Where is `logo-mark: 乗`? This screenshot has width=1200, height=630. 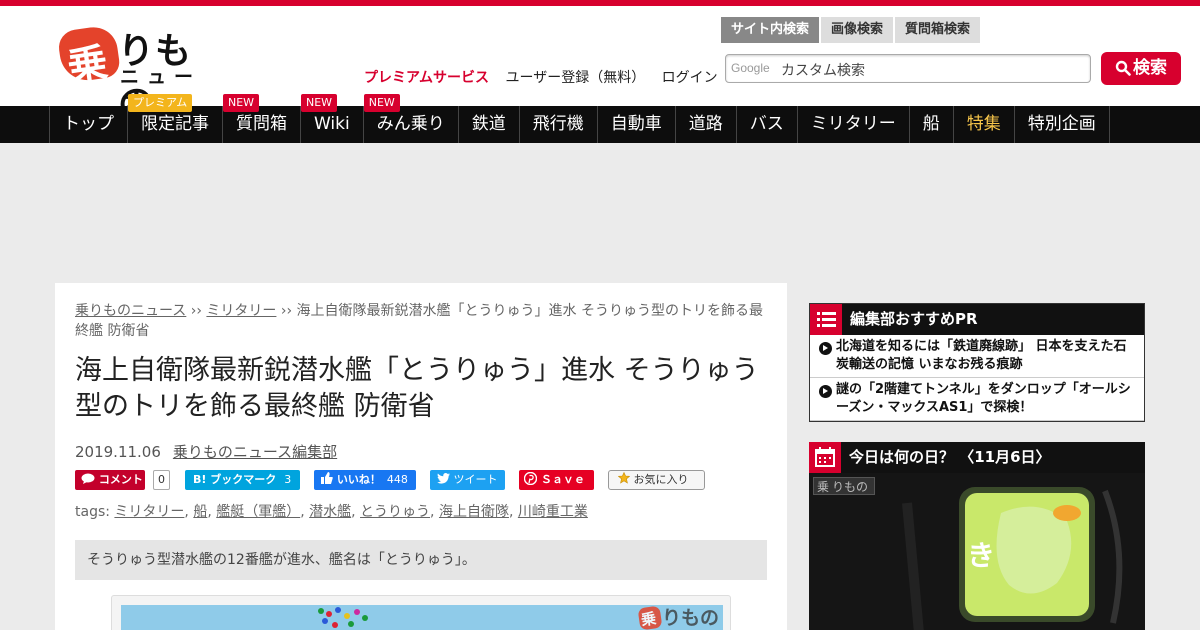
logo-mark: 乗 is located at coordinates (89, 57).